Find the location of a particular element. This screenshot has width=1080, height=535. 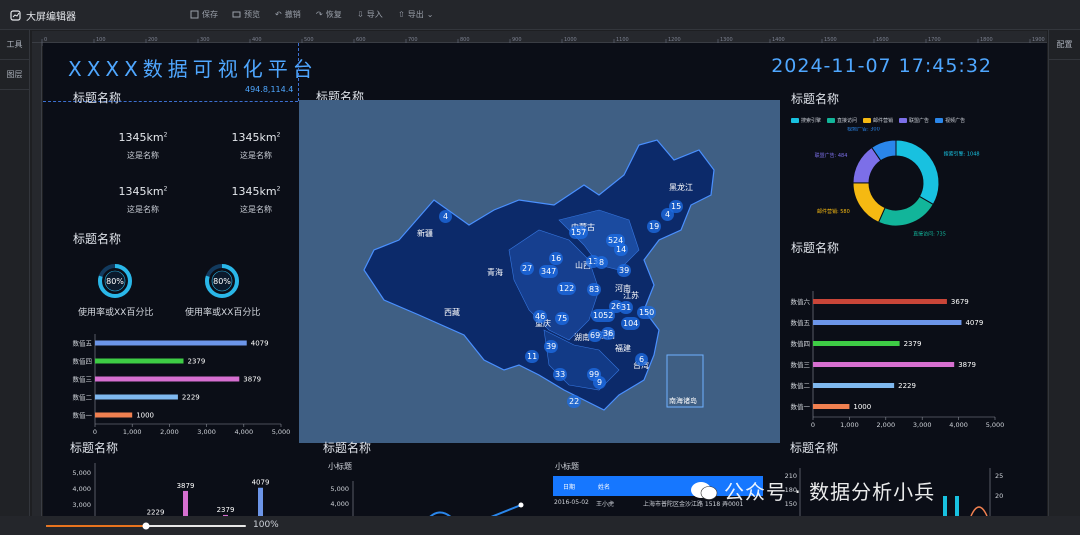

map-marker: 8 is located at coordinates (601, 262).